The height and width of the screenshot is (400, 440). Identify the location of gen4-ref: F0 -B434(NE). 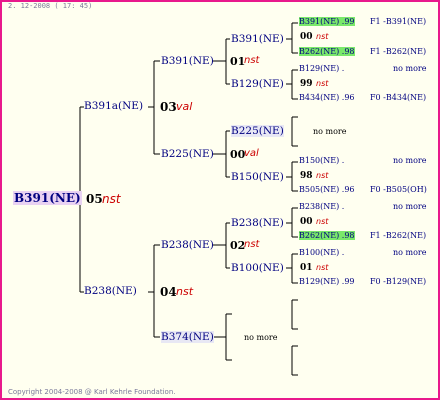
(398, 97).